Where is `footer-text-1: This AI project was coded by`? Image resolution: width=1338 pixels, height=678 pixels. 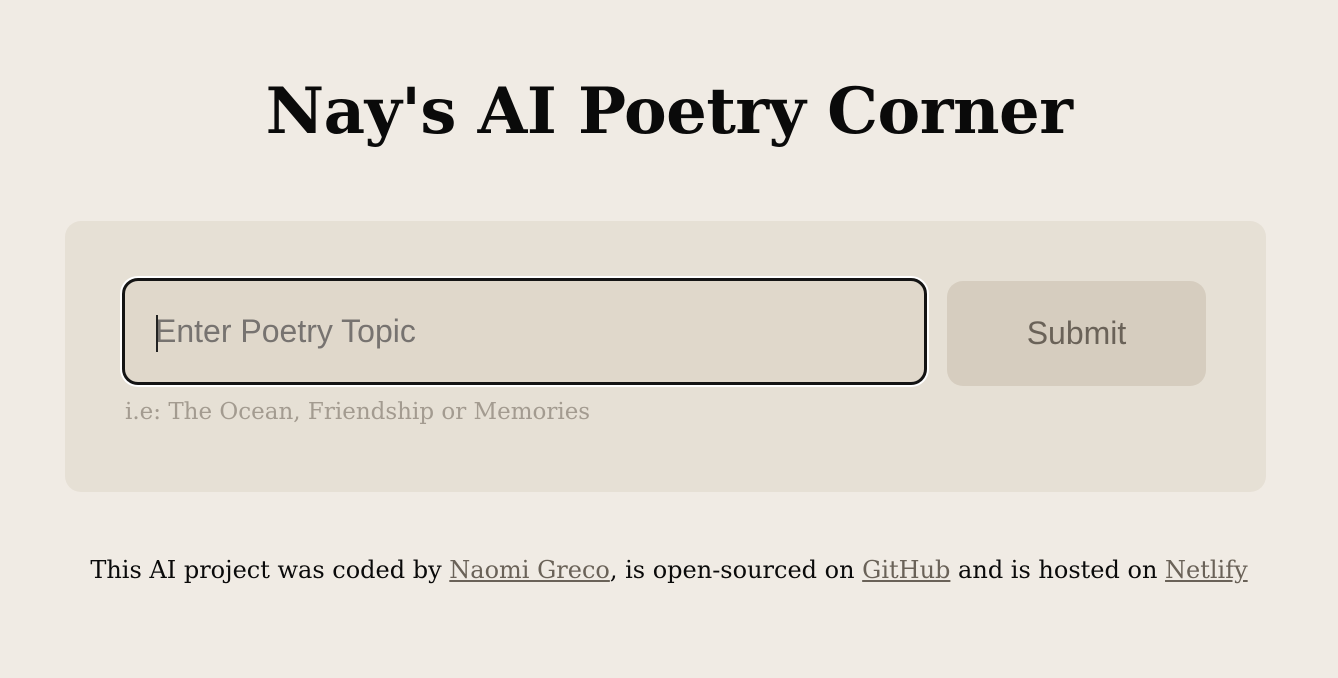 footer-text-1: This AI project was coded by is located at coordinates (270, 570).